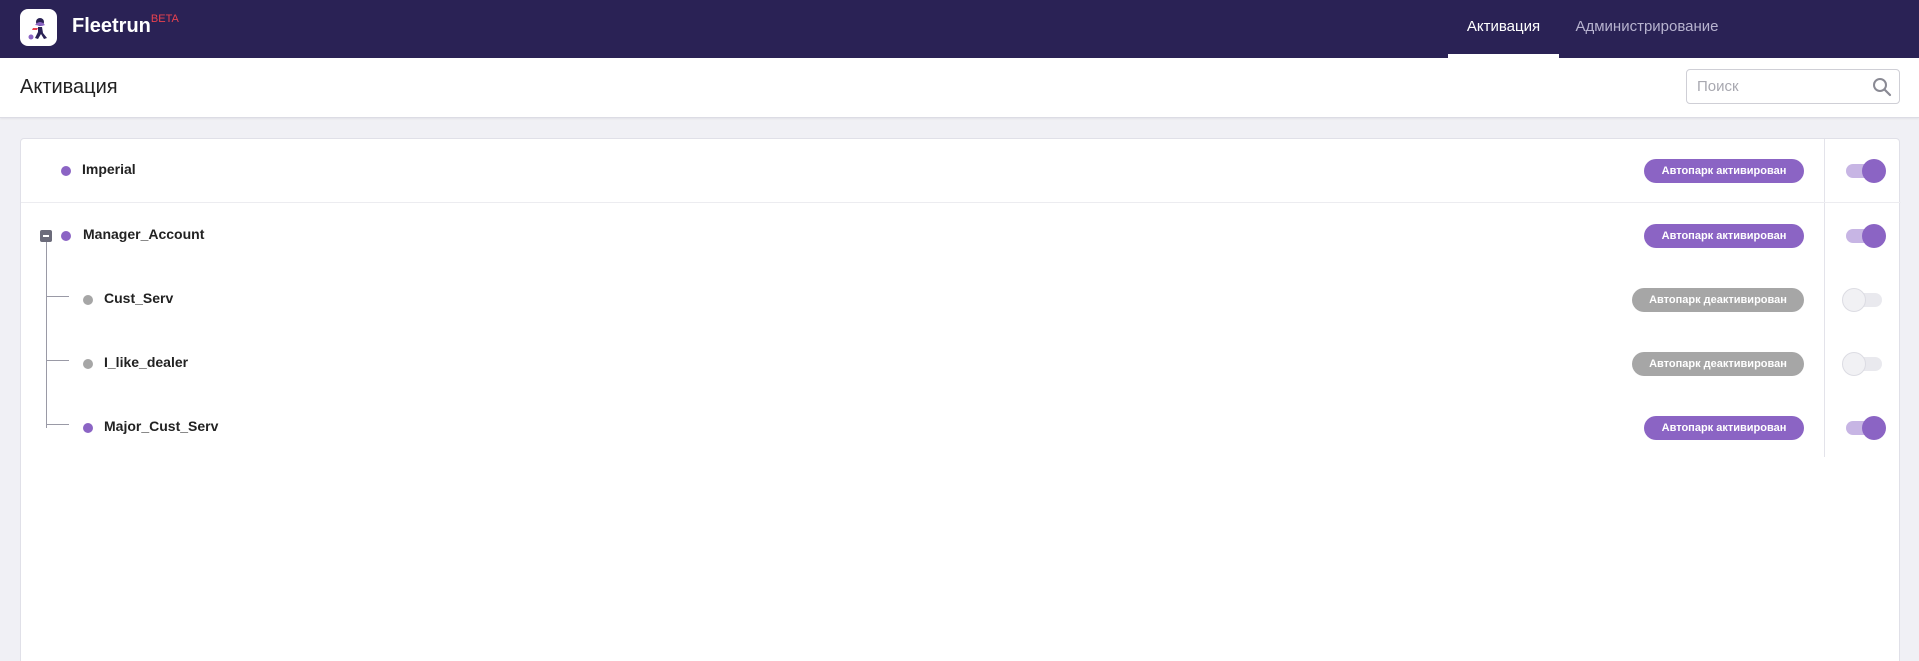 The image size is (1919, 661). I want to click on search-box, so click(1793, 86).